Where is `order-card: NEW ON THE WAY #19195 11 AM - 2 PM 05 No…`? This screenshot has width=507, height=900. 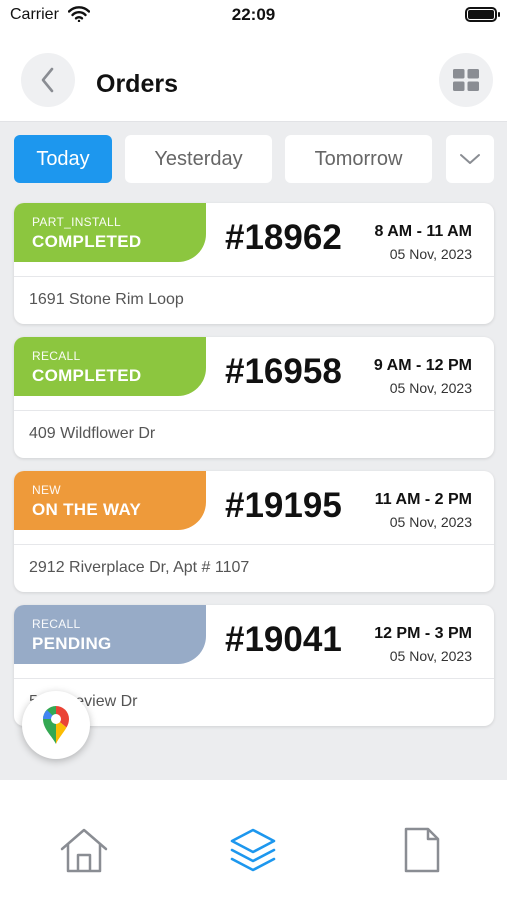 order-card: NEW ON THE WAY #19195 11 AM - 2 PM 05 No… is located at coordinates (254, 531).